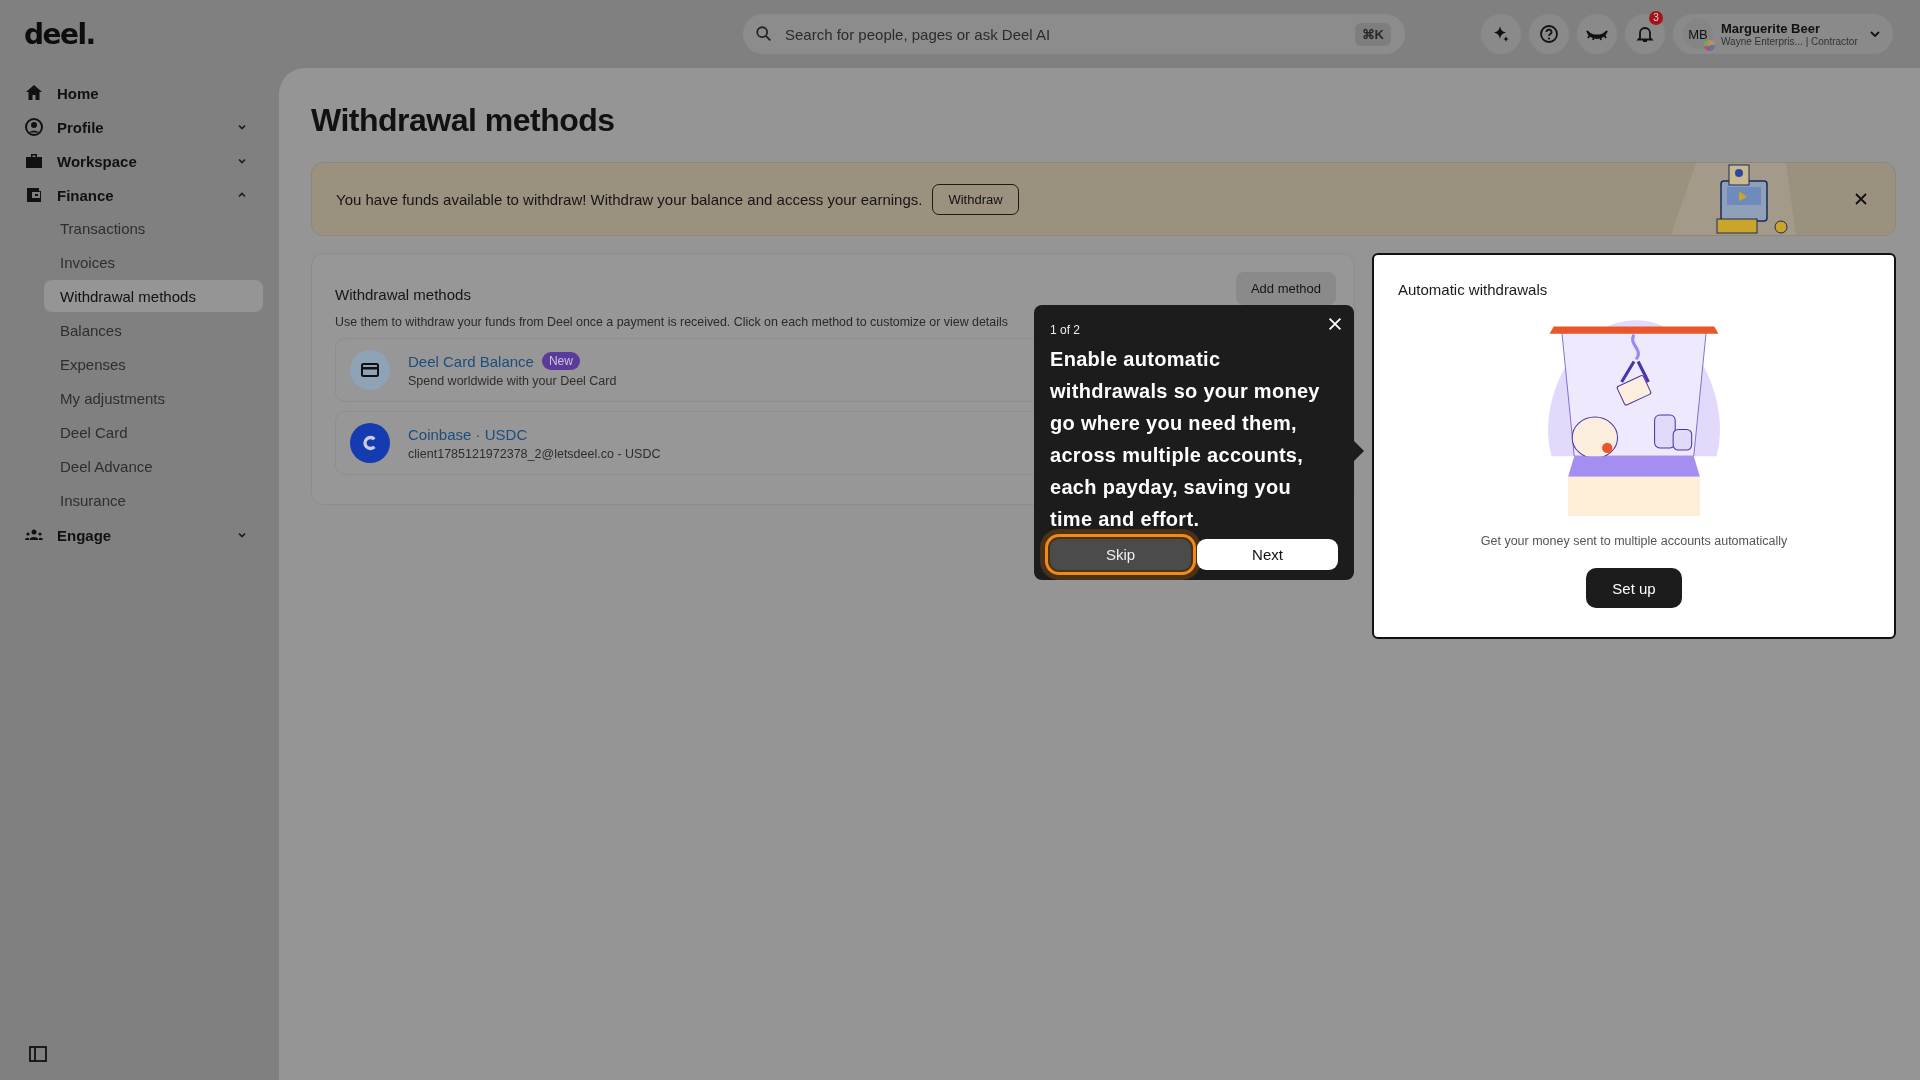 The height and width of the screenshot is (1080, 1920). Describe the element at coordinates (38, 1054) in the screenshot. I see `sidebar-toggle-icon` at that location.